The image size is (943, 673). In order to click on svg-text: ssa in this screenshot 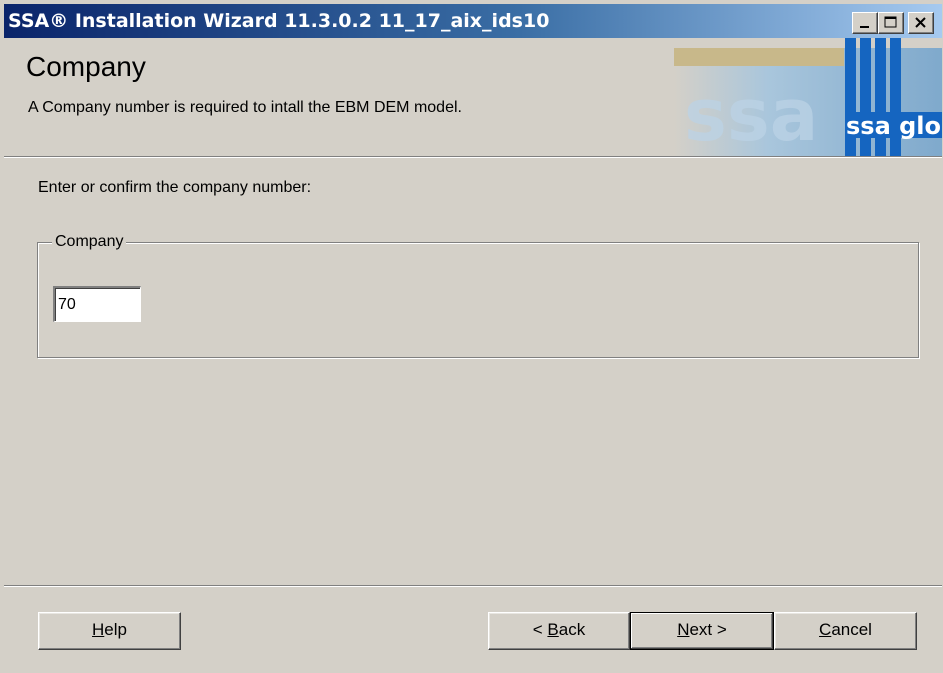, I will do `click(751, 114)`.